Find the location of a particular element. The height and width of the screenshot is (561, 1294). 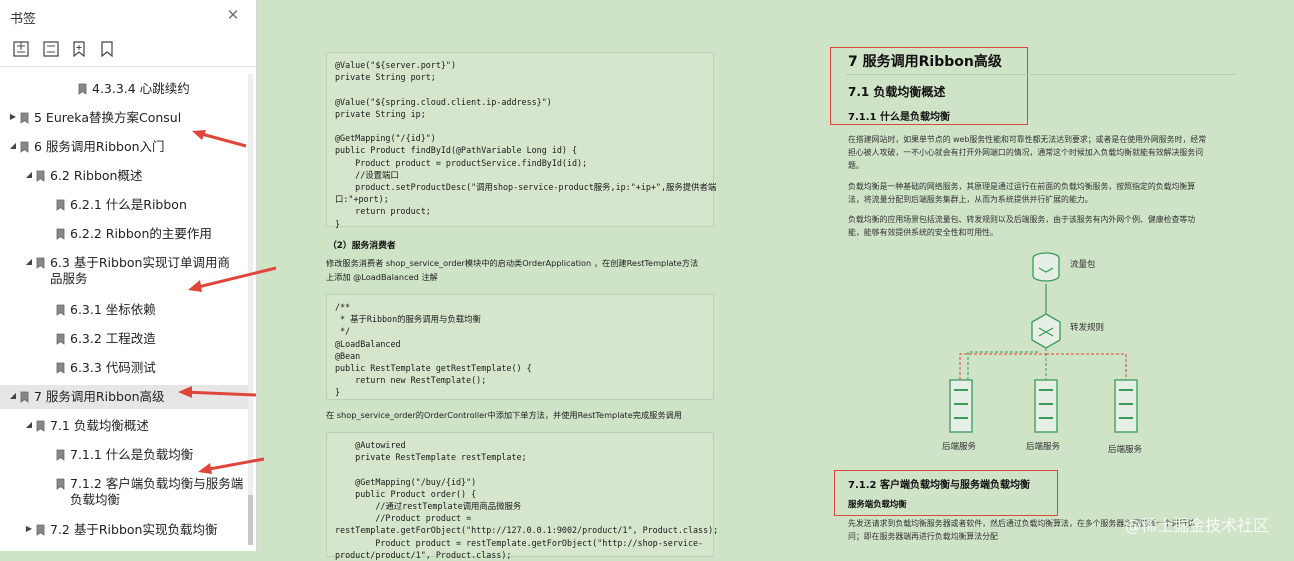

scrollbar-thumb is located at coordinates (250, 520).